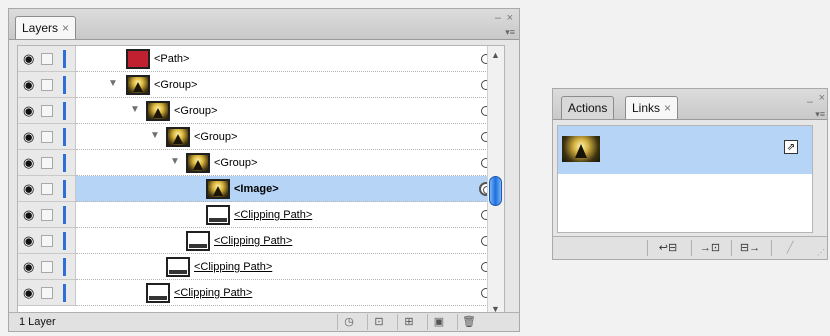  Describe the element at coordinates (495, 191) in the screenshot. I see `scroll-thumb` at that location.